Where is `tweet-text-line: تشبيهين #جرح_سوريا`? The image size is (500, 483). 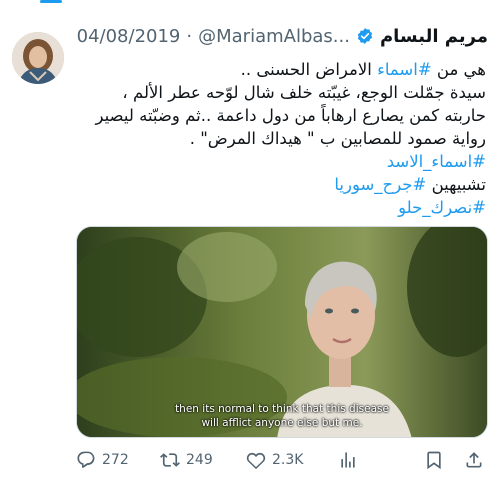
tweet-text-line: تشبيهين #جرح_سوريا is located at coordinates (281, 184).